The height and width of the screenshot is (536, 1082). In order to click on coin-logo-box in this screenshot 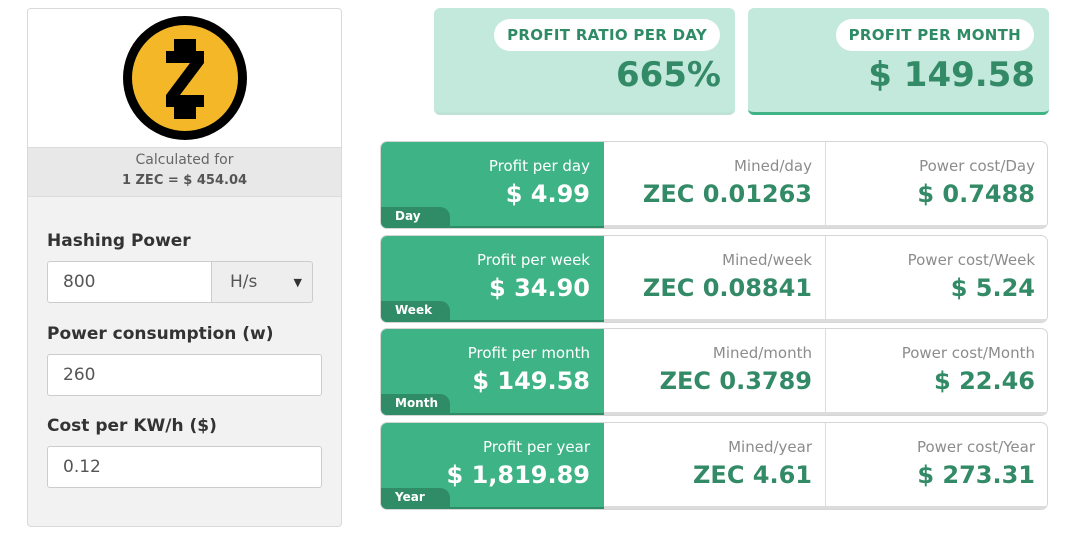, I will do `click(184, 78)`.